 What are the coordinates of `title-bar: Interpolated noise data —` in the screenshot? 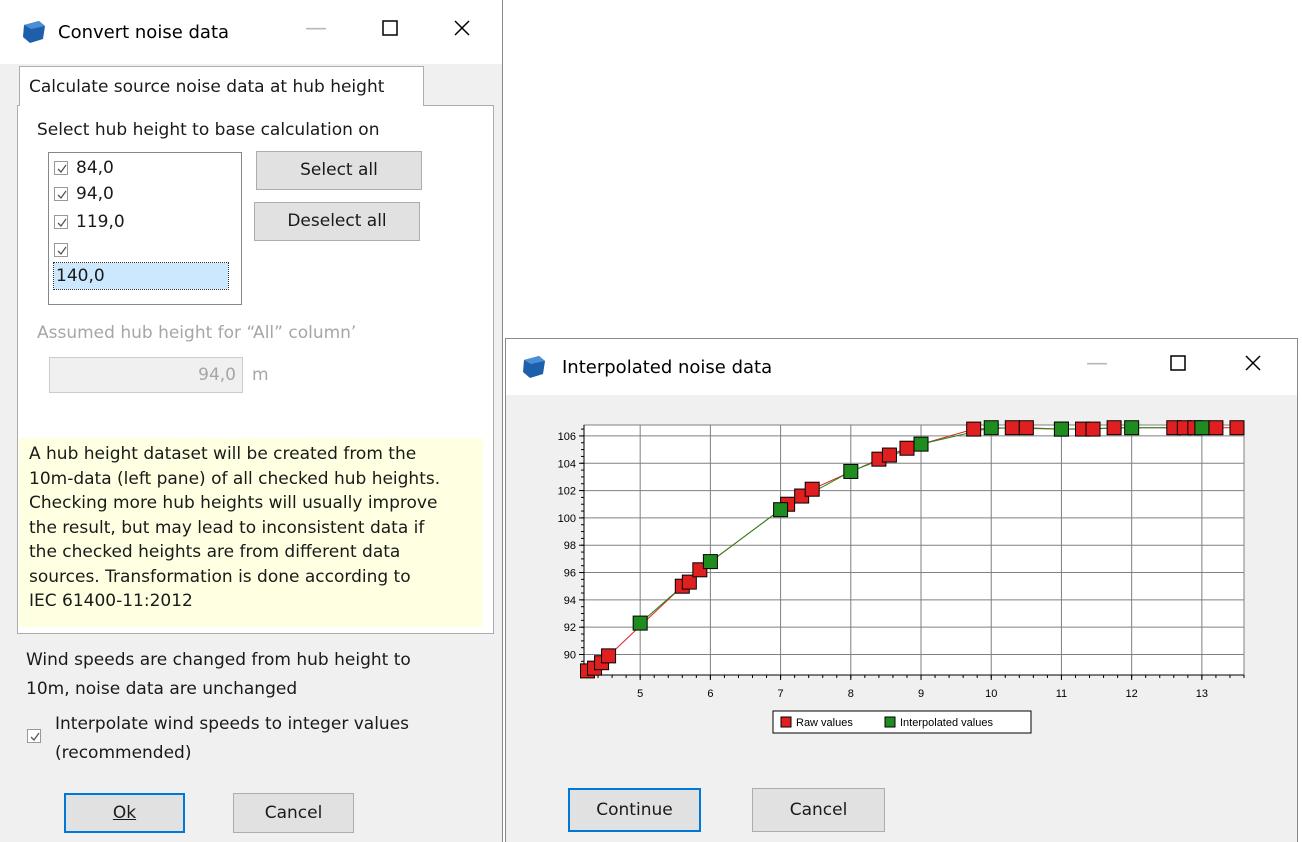 It's located at (901, 367).